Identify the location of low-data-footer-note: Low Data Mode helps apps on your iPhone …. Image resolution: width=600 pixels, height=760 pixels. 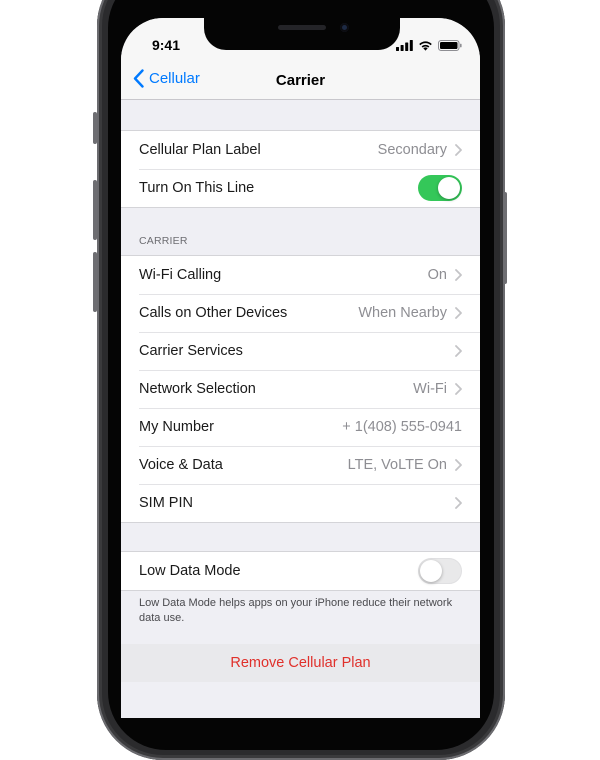
(296, 610).